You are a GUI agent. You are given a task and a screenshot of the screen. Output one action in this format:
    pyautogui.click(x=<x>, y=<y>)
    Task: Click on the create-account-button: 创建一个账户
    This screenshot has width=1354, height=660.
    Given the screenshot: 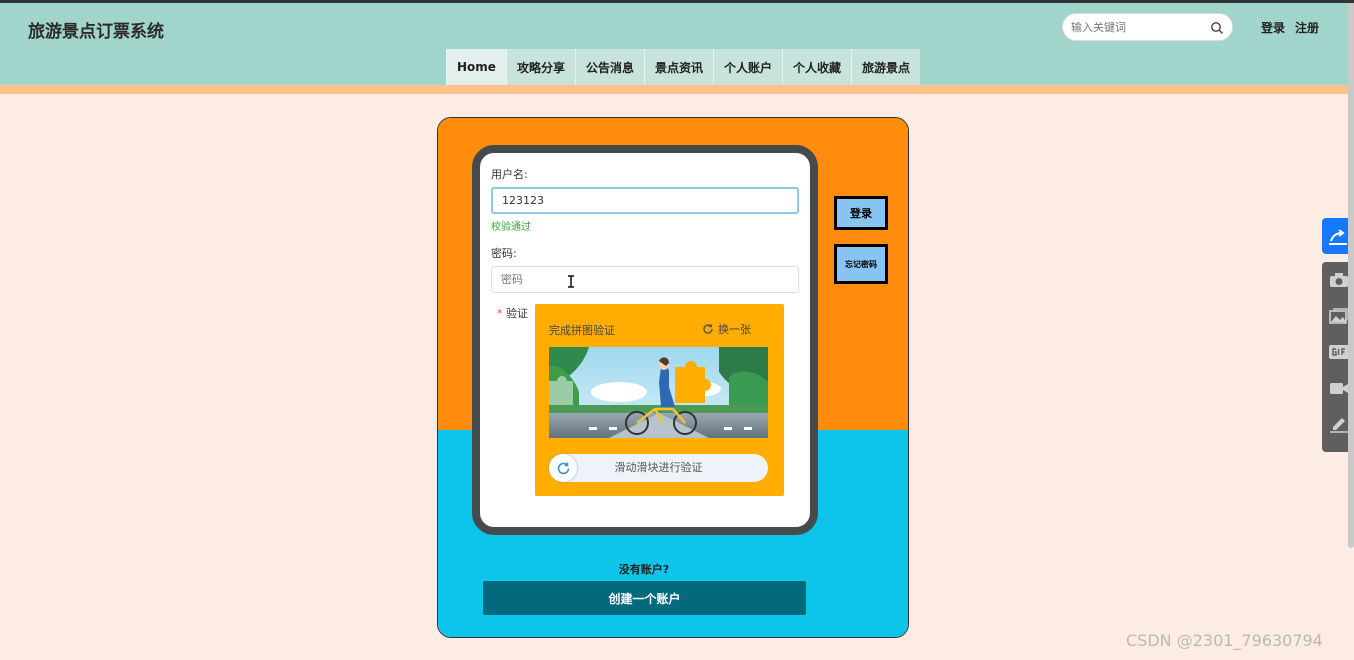 What is the action you would take?
    pyautogui.click(x=644, y=598)
    